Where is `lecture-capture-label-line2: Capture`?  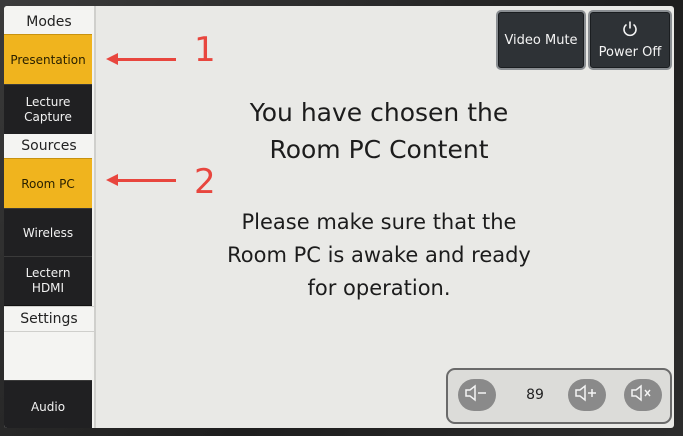 lecture-capture-label-line2: Capture is located at coordinates (48, 117).